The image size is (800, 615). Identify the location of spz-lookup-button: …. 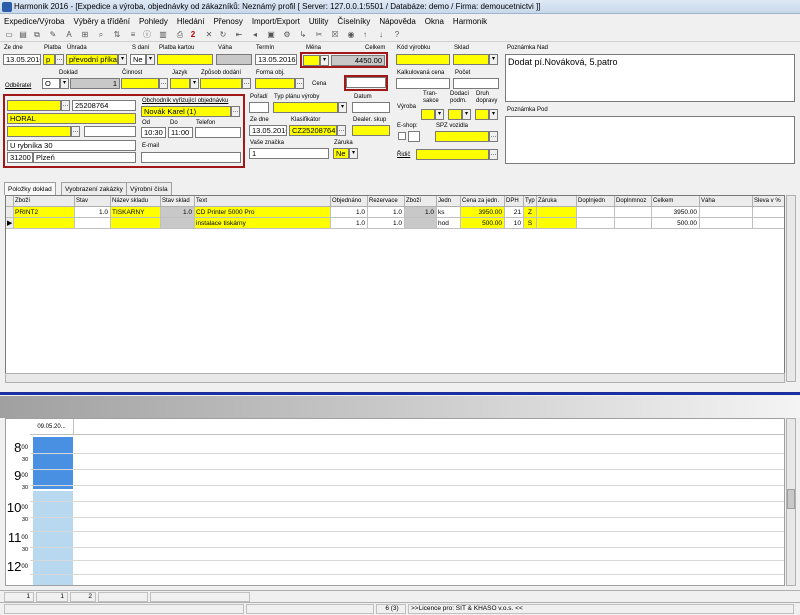
(493, 136).